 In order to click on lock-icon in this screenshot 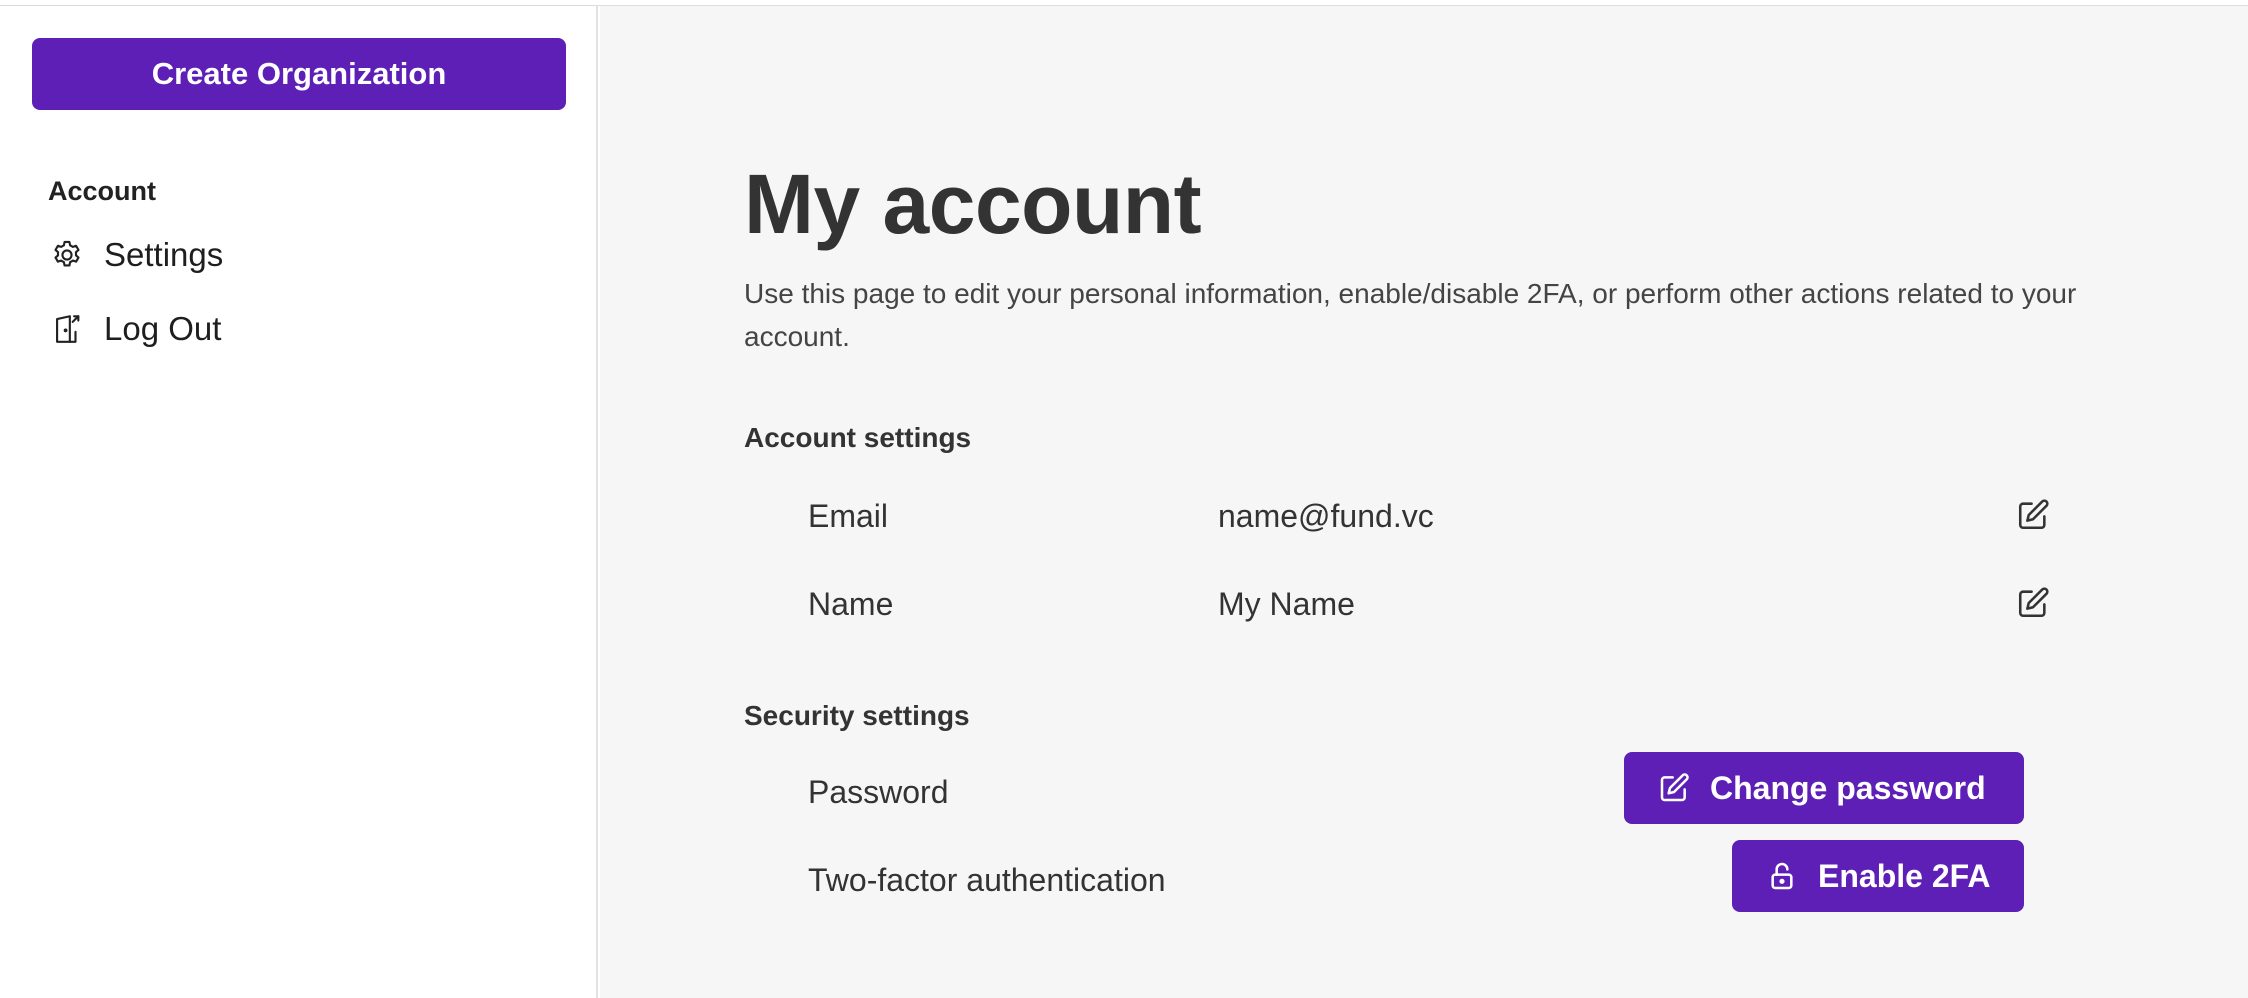, I will do `click(1782, 876)`.